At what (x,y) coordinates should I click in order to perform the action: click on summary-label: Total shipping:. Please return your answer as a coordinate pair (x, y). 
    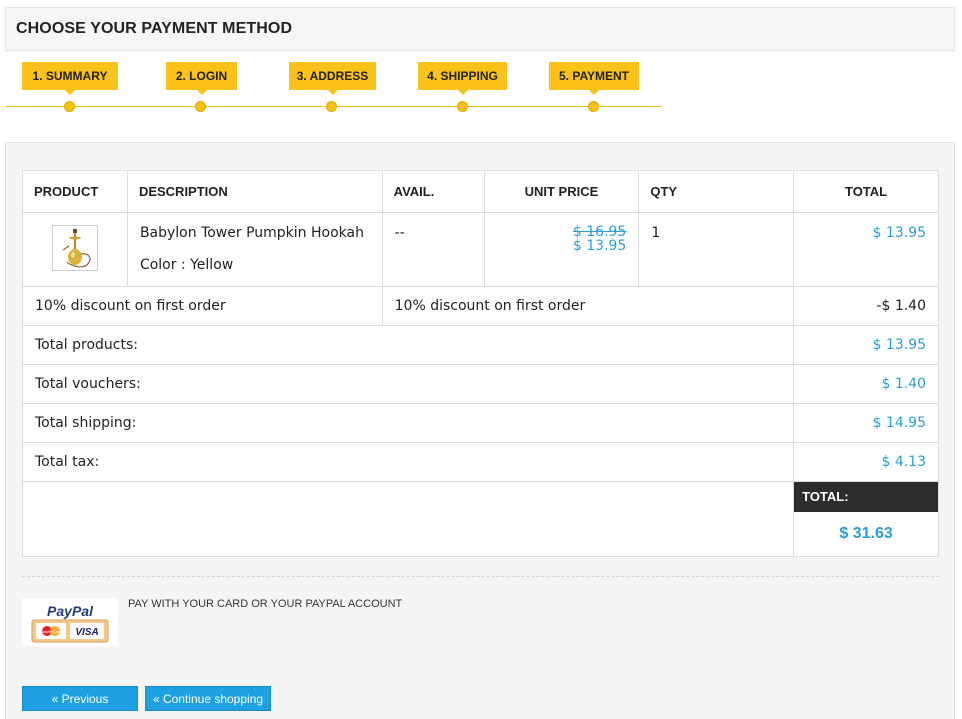
    Looking at the image, I should click on (408, 423).